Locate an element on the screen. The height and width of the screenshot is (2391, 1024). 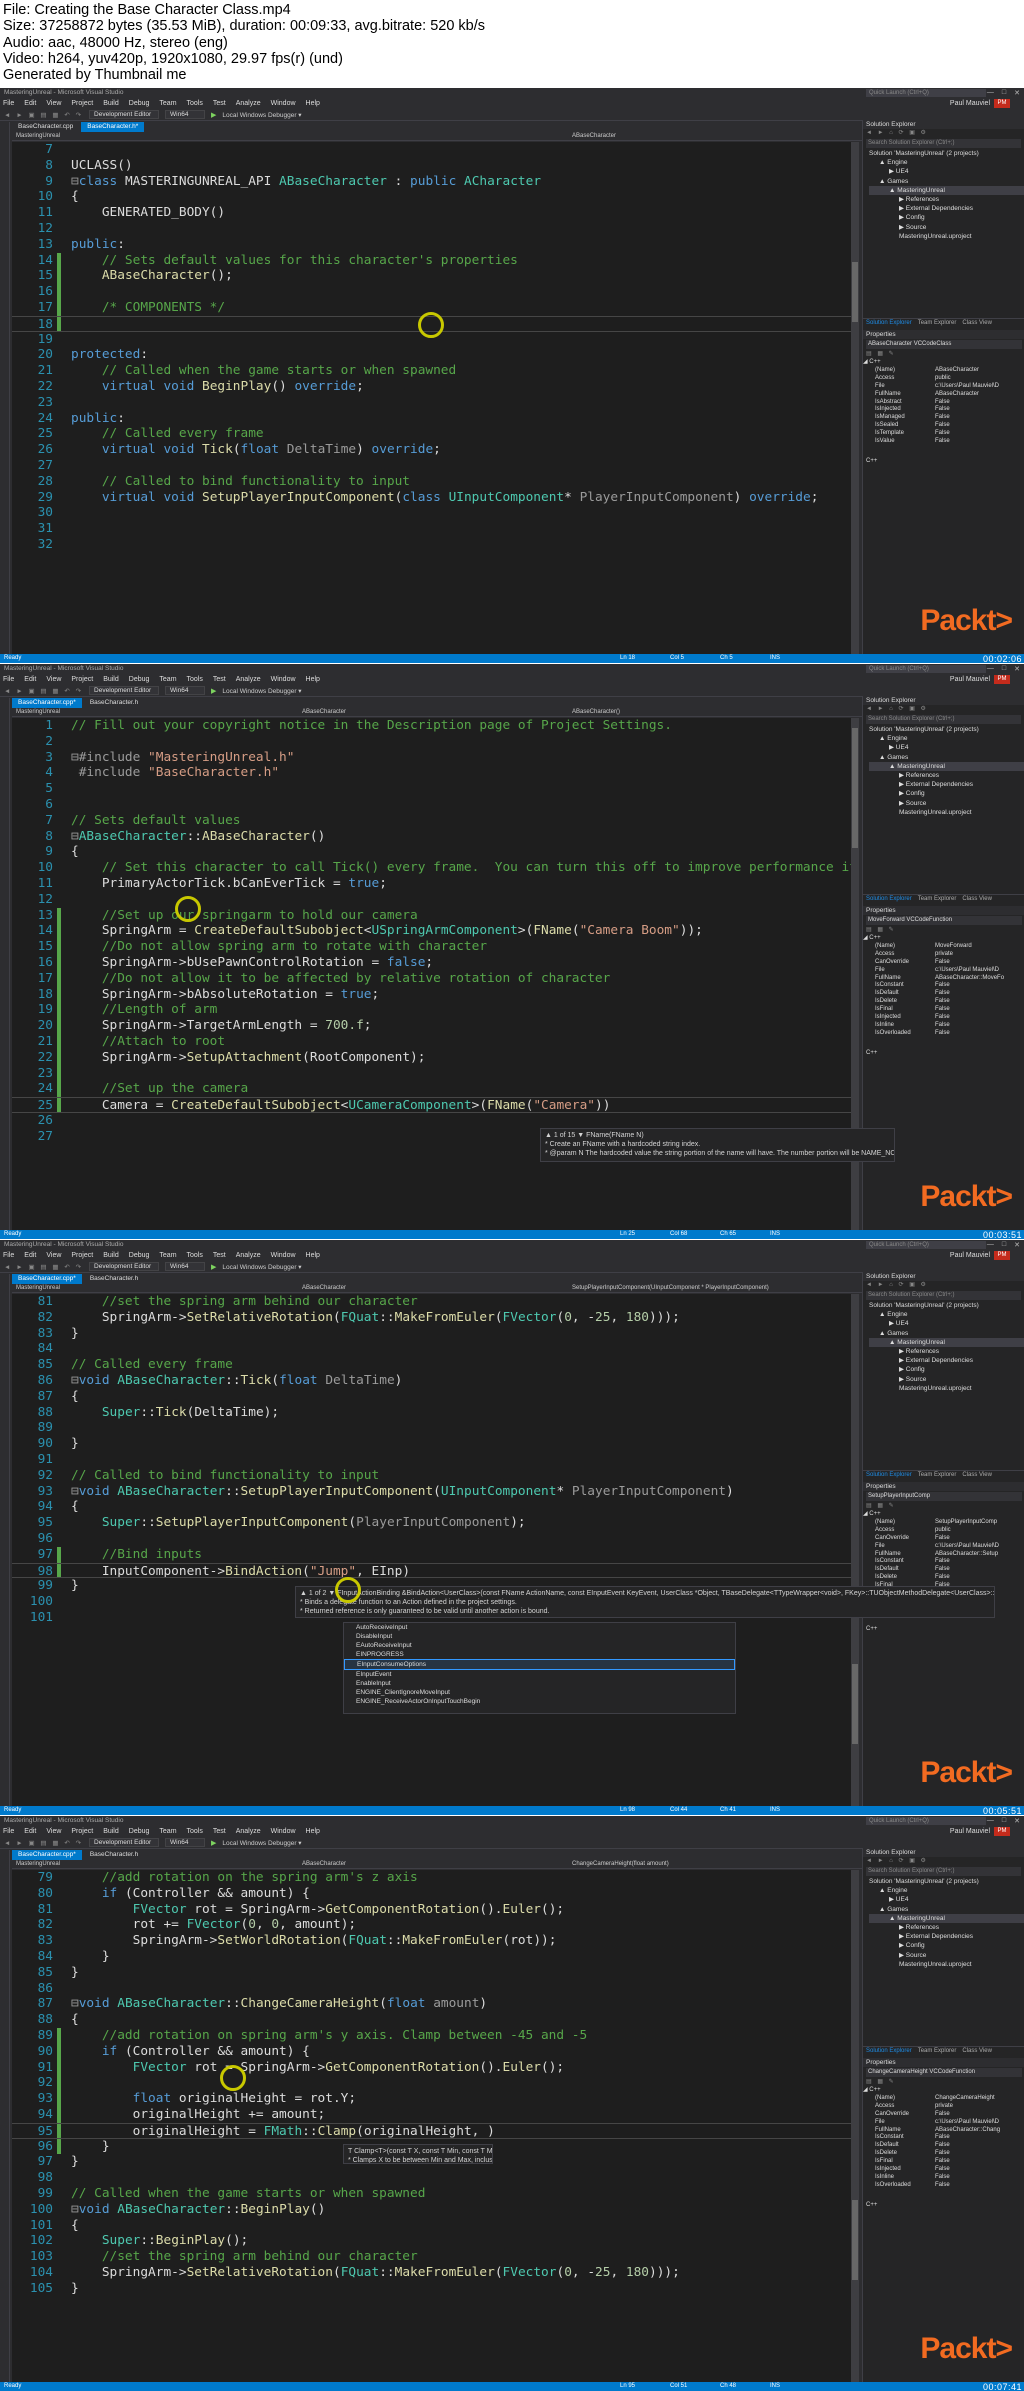
tree-item: ▲ MasteringUnreal is located at coordinates (946, 1918).